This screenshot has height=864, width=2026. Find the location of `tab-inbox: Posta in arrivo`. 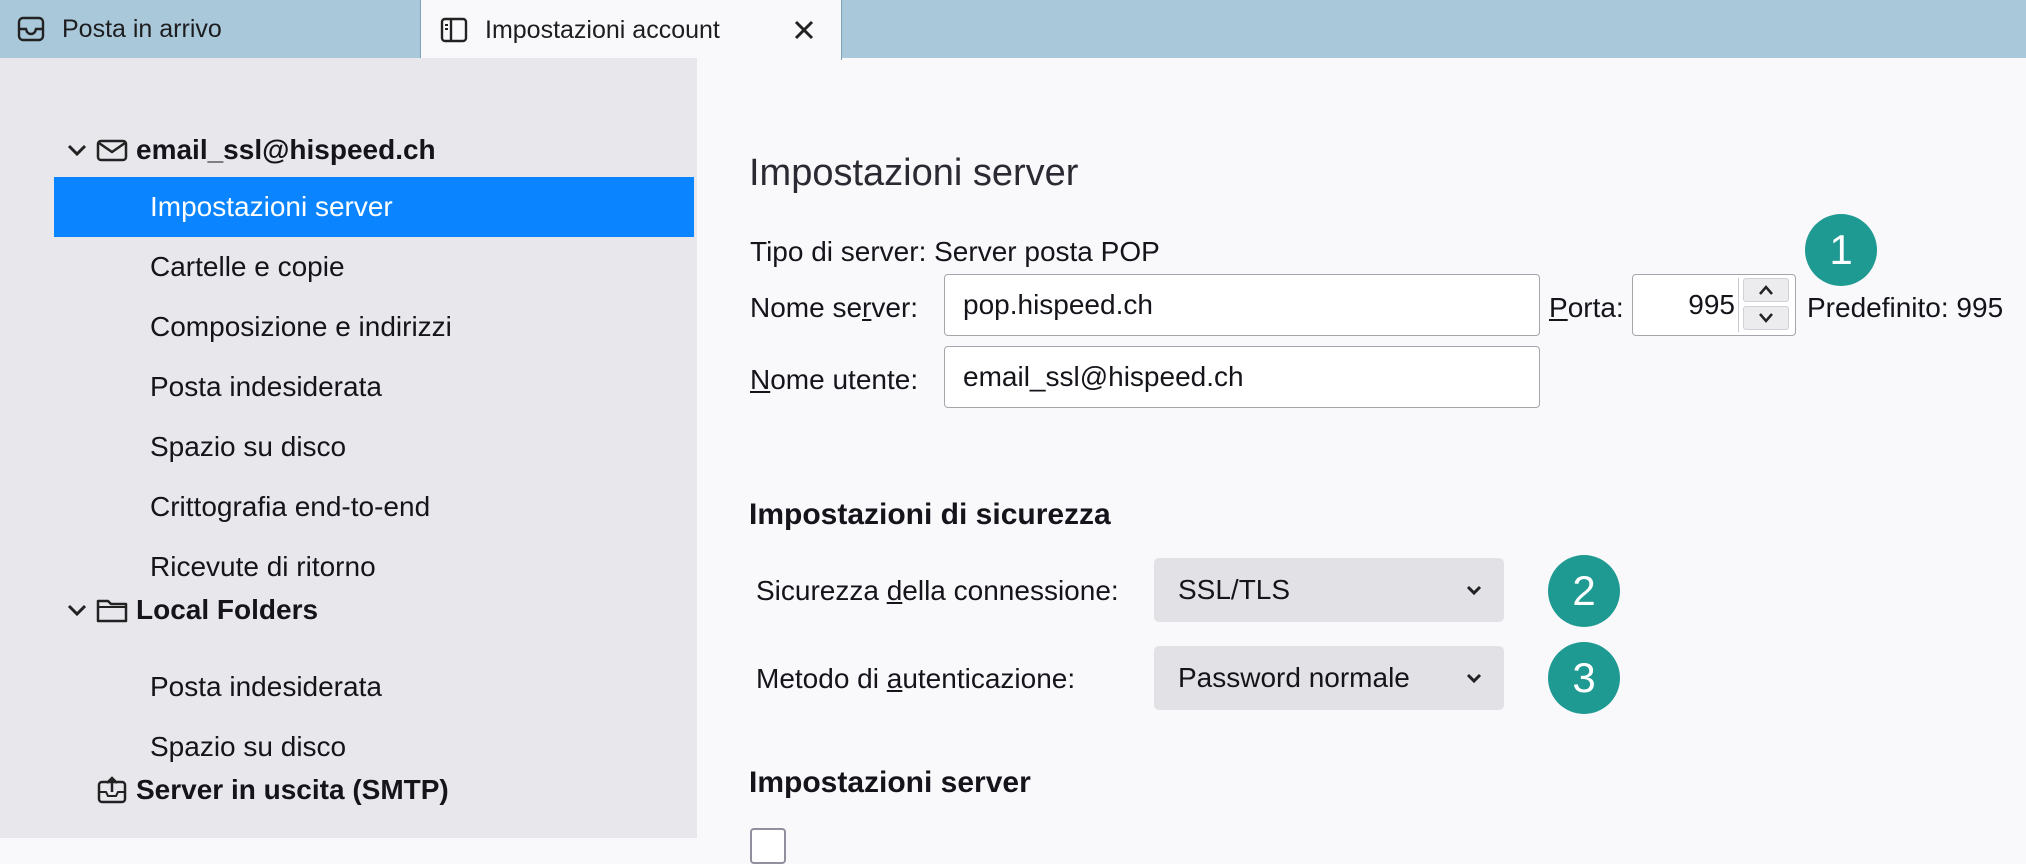

tab-inbox: Posta in arrivo is located at coordinates (210, 29).